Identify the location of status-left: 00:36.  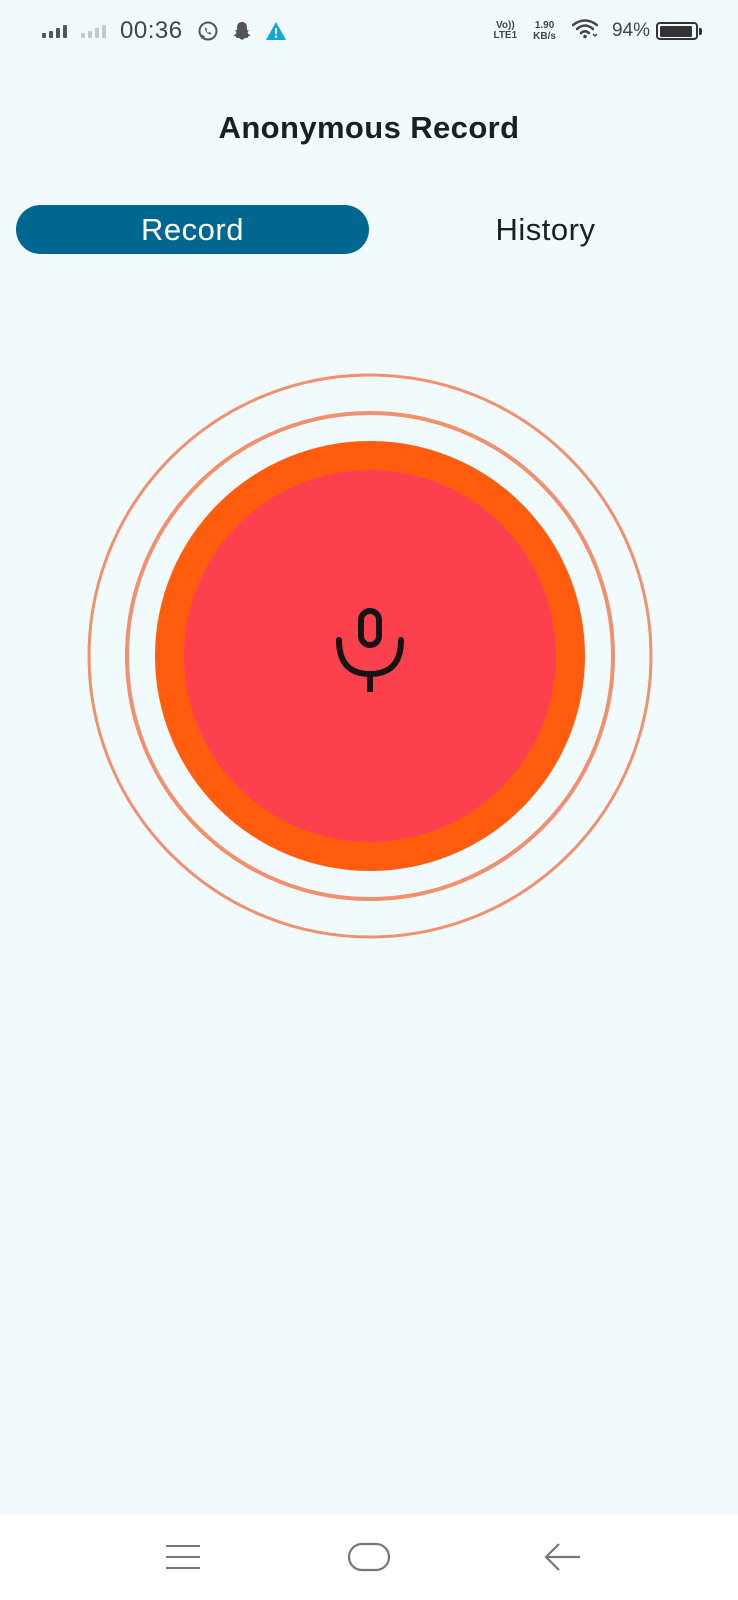
(170, 31).